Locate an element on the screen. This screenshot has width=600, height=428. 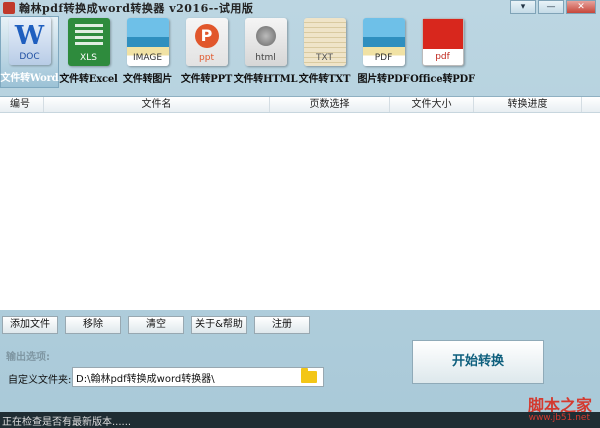
start-convert-button: 开始转换 is located at coordinates (478, 362).